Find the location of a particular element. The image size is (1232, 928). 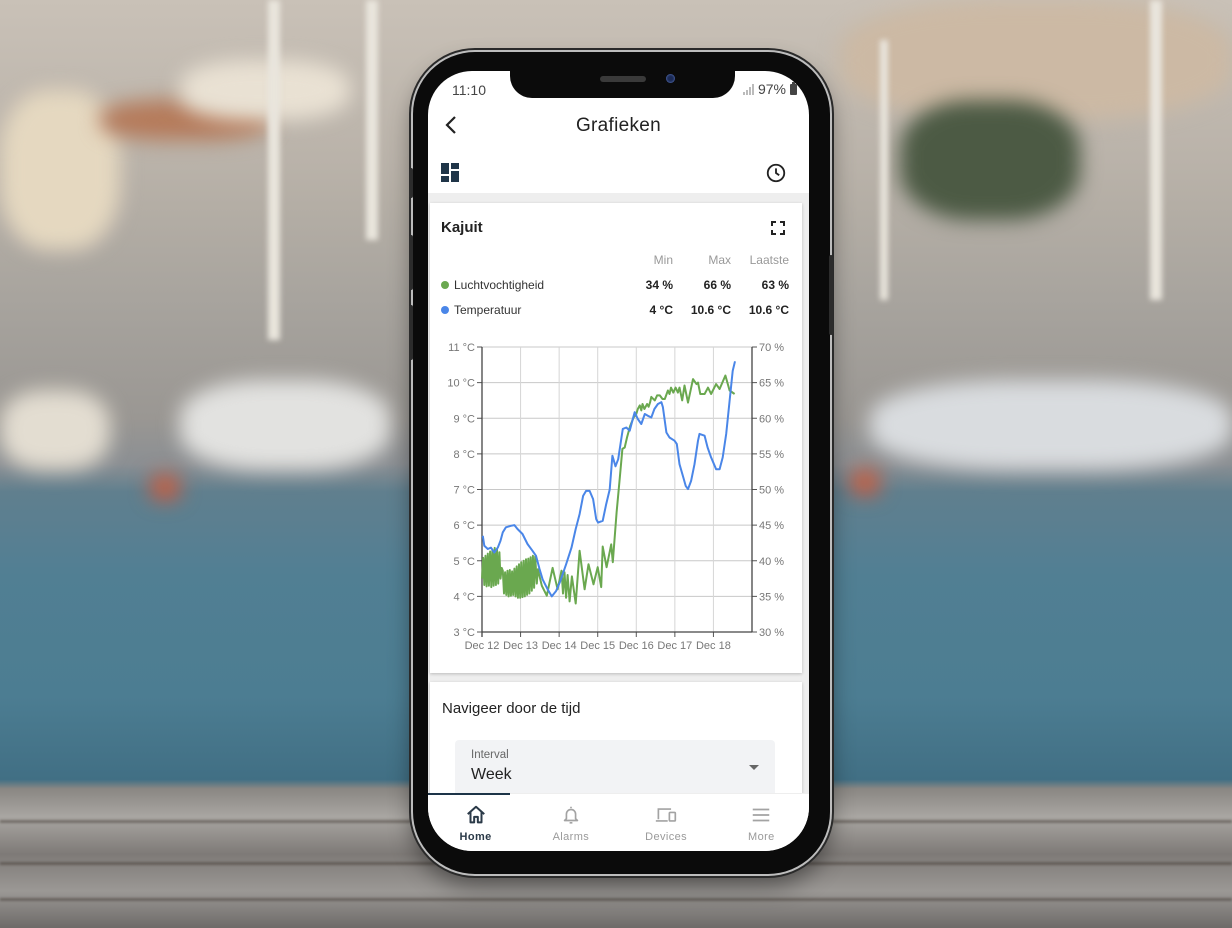

y-right-tick-label: 45 % is located at coordinates (771, 526).